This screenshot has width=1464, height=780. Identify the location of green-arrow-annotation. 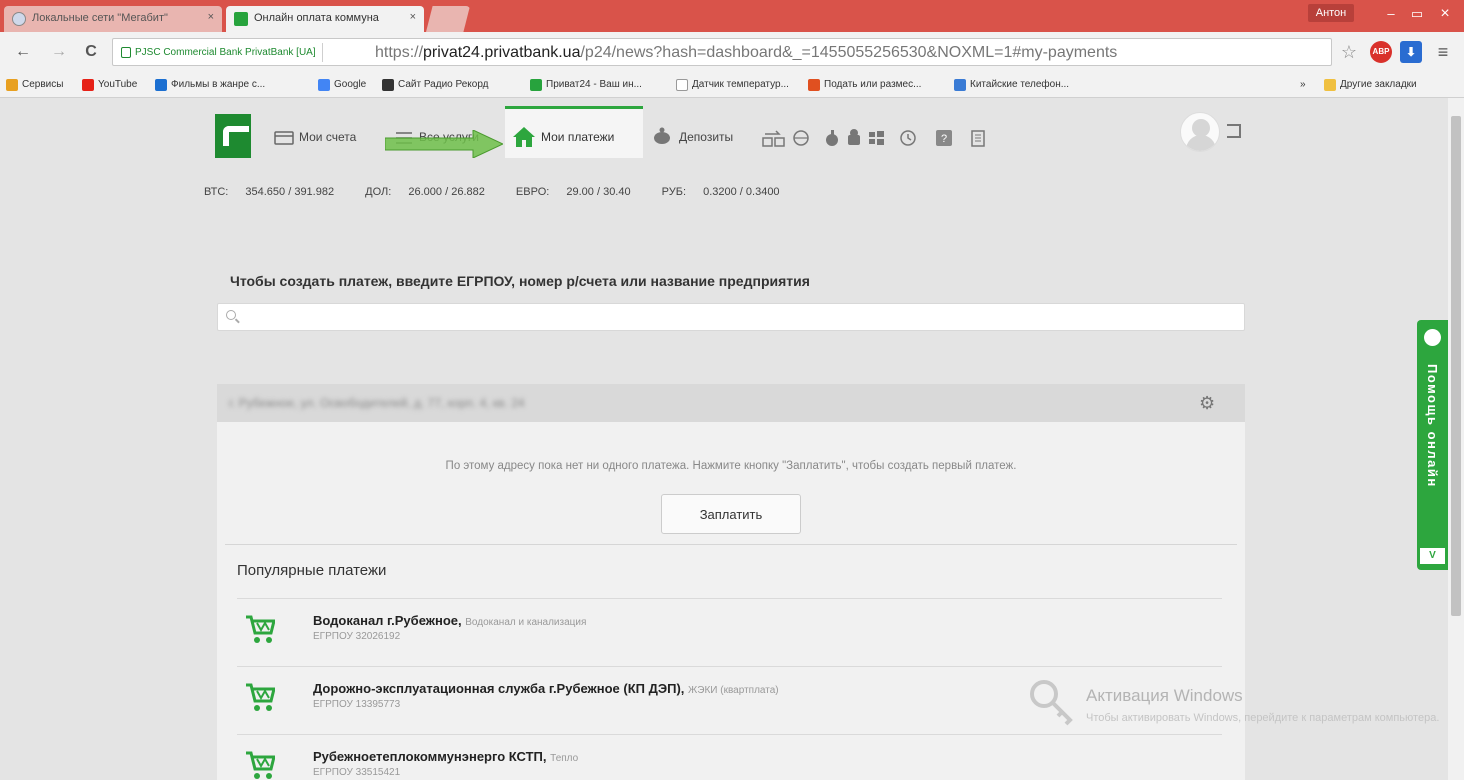
(444, 144).